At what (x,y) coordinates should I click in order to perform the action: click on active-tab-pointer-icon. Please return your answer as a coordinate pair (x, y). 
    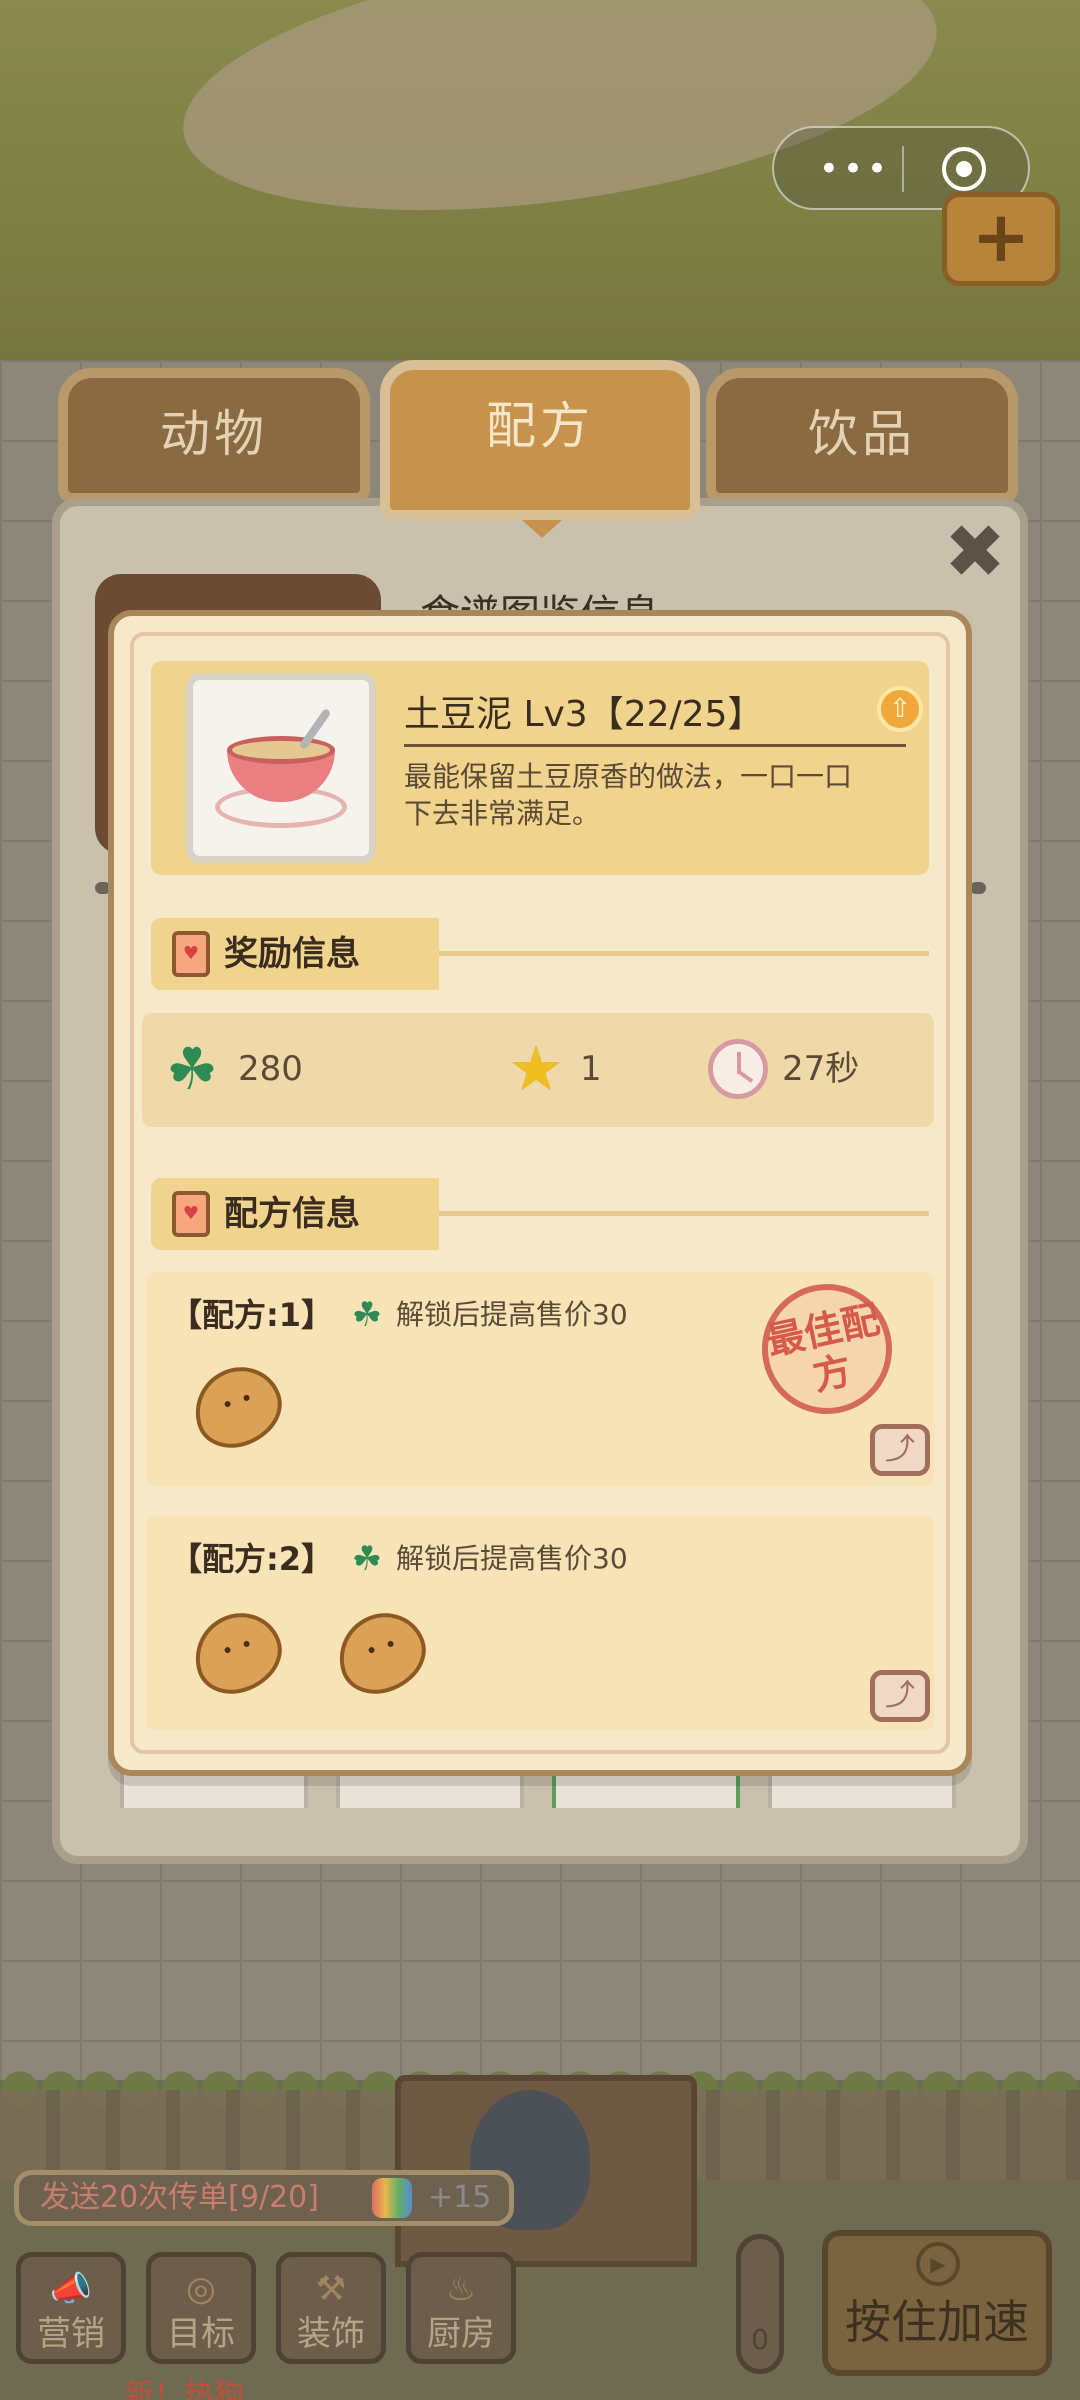
    Looking at the image, I should click on (542, 529).